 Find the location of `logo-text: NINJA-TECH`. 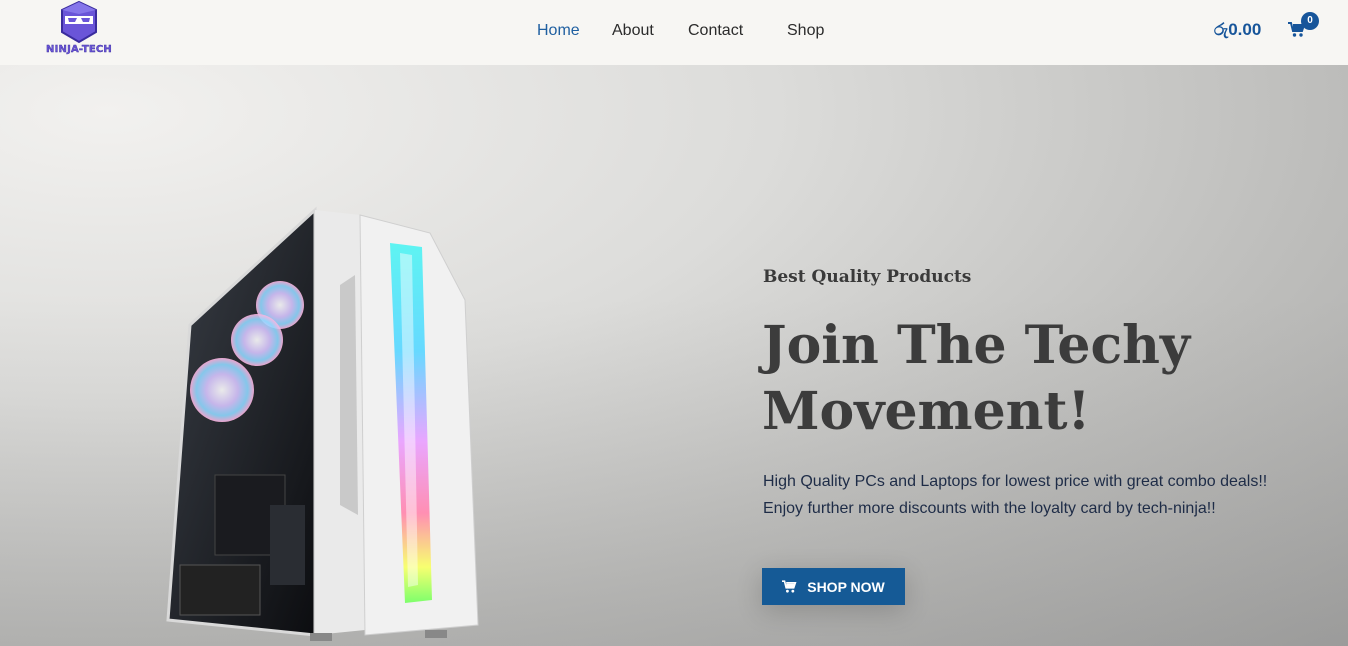

logo-text: NINJA-TECH is located at coordinates (79, 49).